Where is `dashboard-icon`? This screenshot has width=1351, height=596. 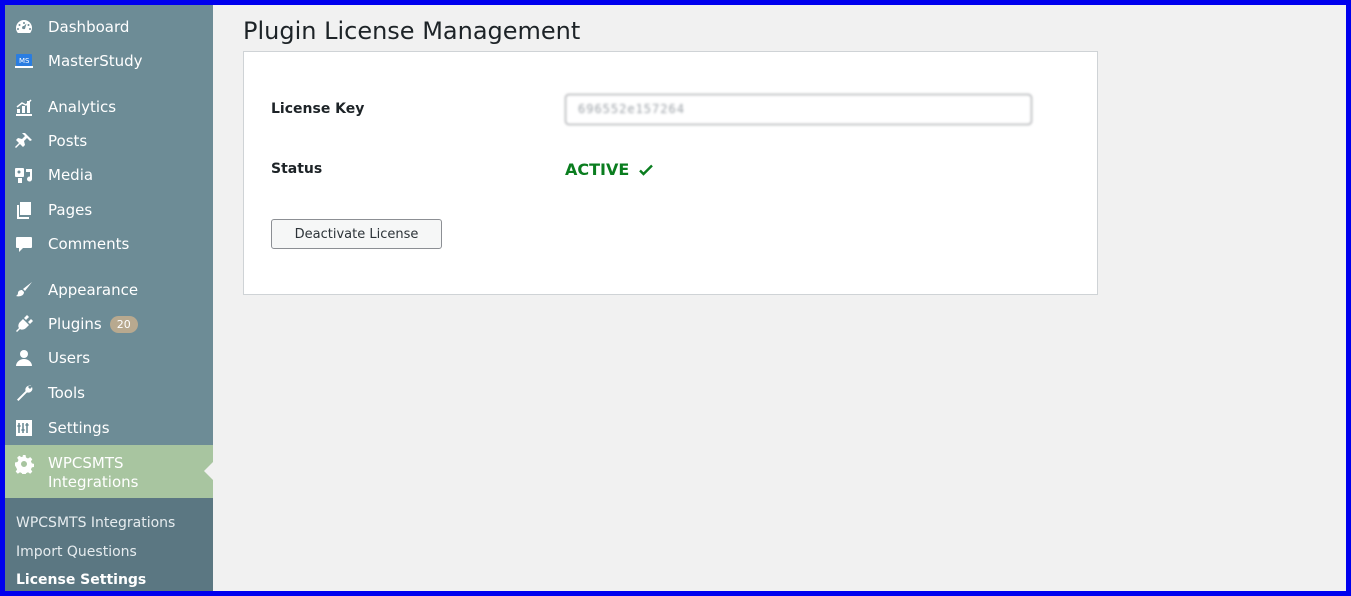 dashboard-icon is located at coordinates (24, 27).